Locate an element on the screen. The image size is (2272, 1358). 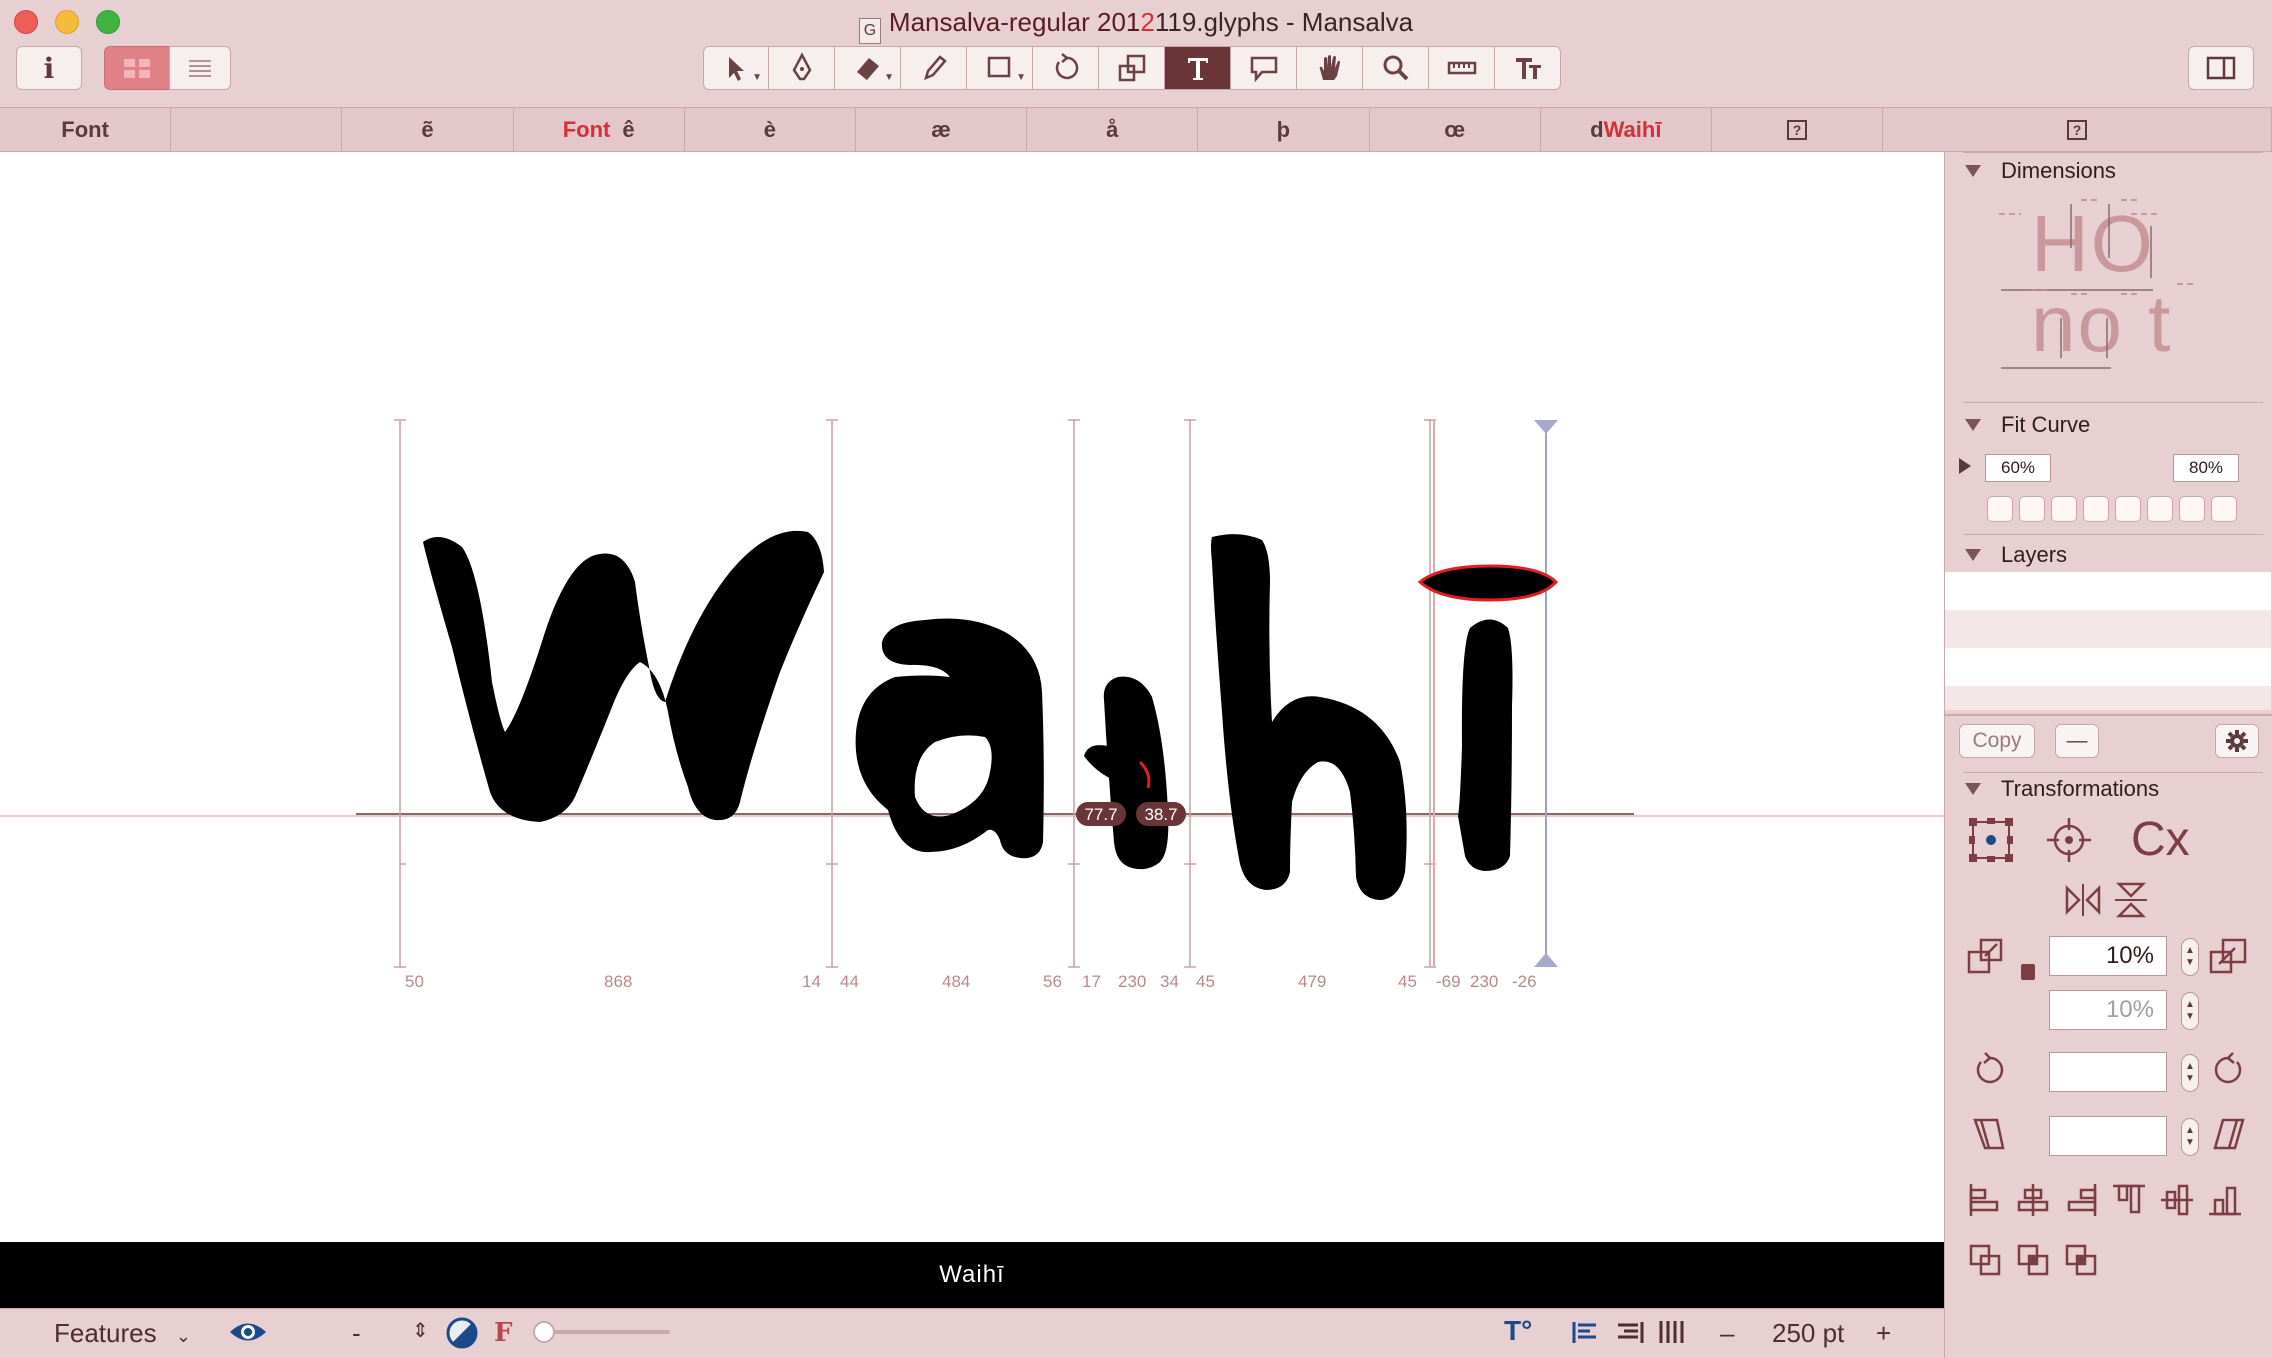
rotate-ccw-icon is located at coordinates (1989, 1070).